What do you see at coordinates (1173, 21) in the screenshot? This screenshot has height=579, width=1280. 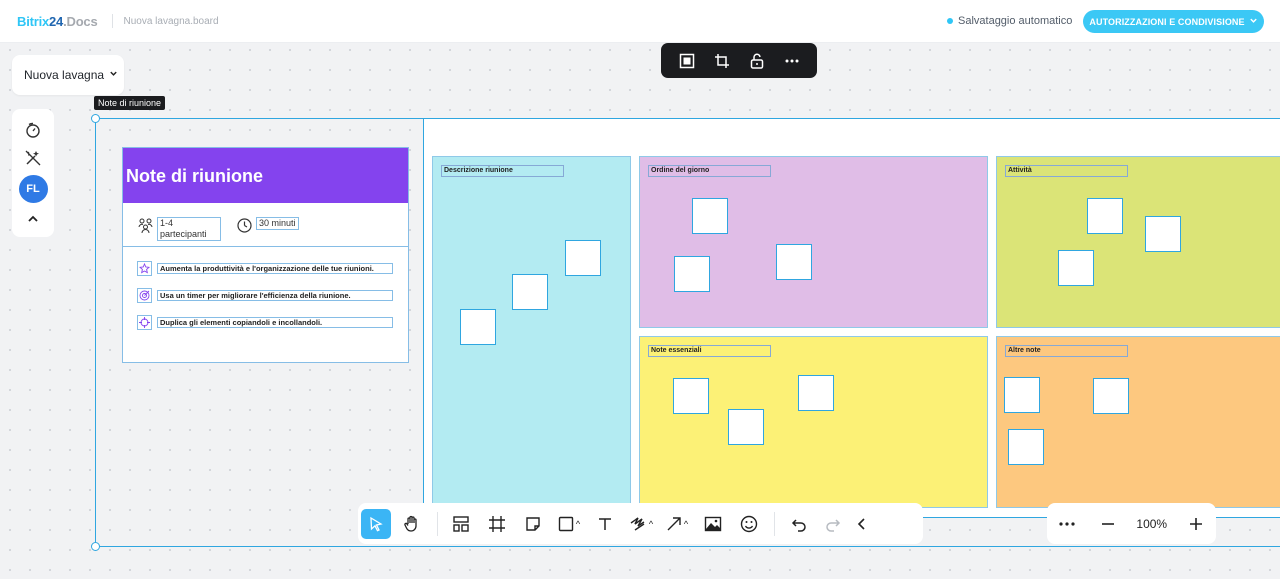 I see `share-button: AUTORIZZAZIONI E CONDIVISIONE` at bounding box center [1173, 21].